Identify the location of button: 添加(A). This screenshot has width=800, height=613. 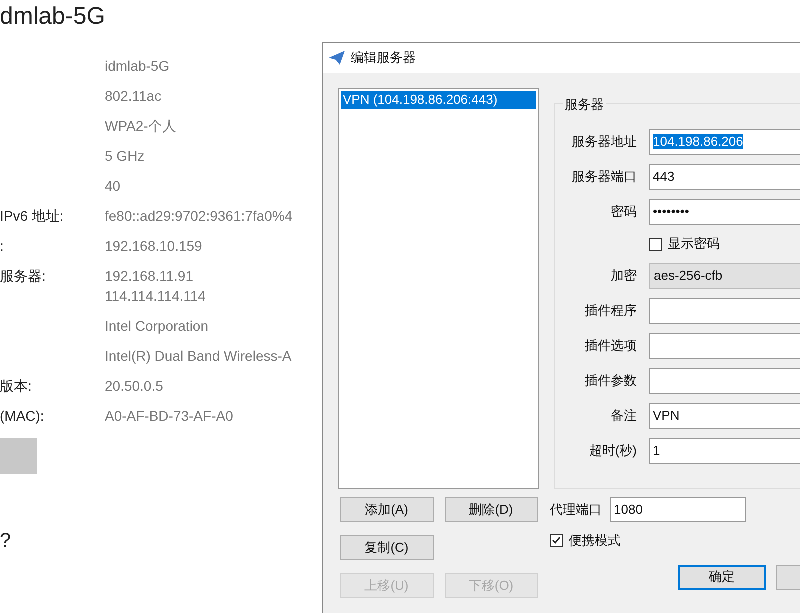
(387, 509).